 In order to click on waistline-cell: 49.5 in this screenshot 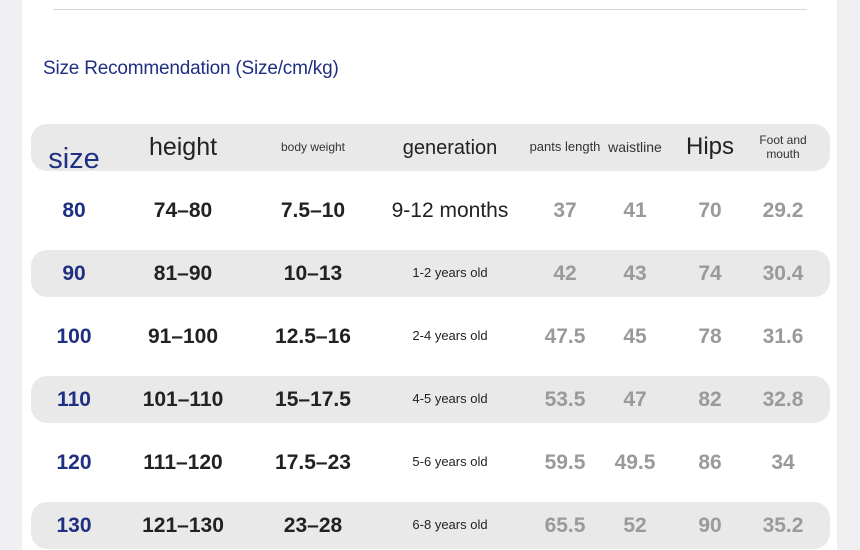, I will do `click(635, 462)`.